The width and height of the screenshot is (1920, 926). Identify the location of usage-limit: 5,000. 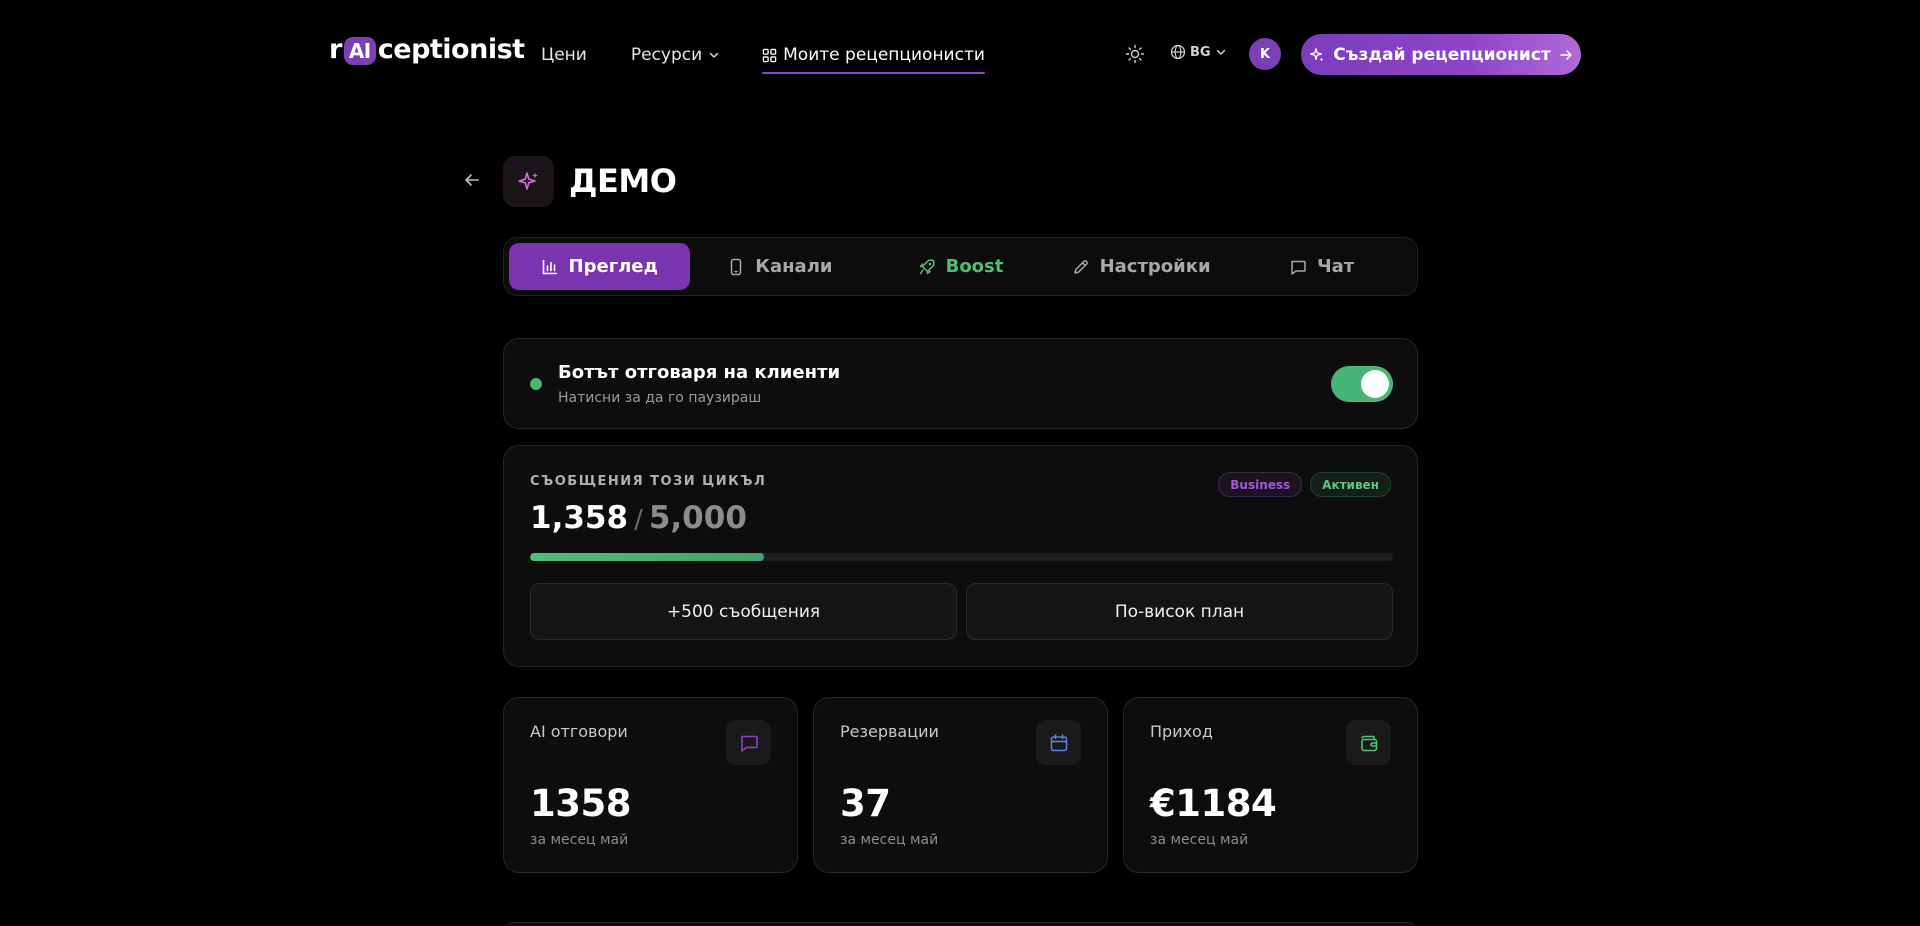
(697, 518).